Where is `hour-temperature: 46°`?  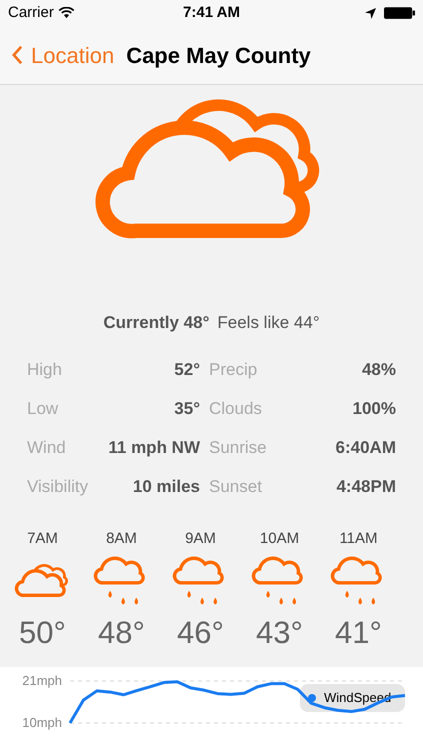 hour-temperature: 46° is located at coordinates (200, 632).